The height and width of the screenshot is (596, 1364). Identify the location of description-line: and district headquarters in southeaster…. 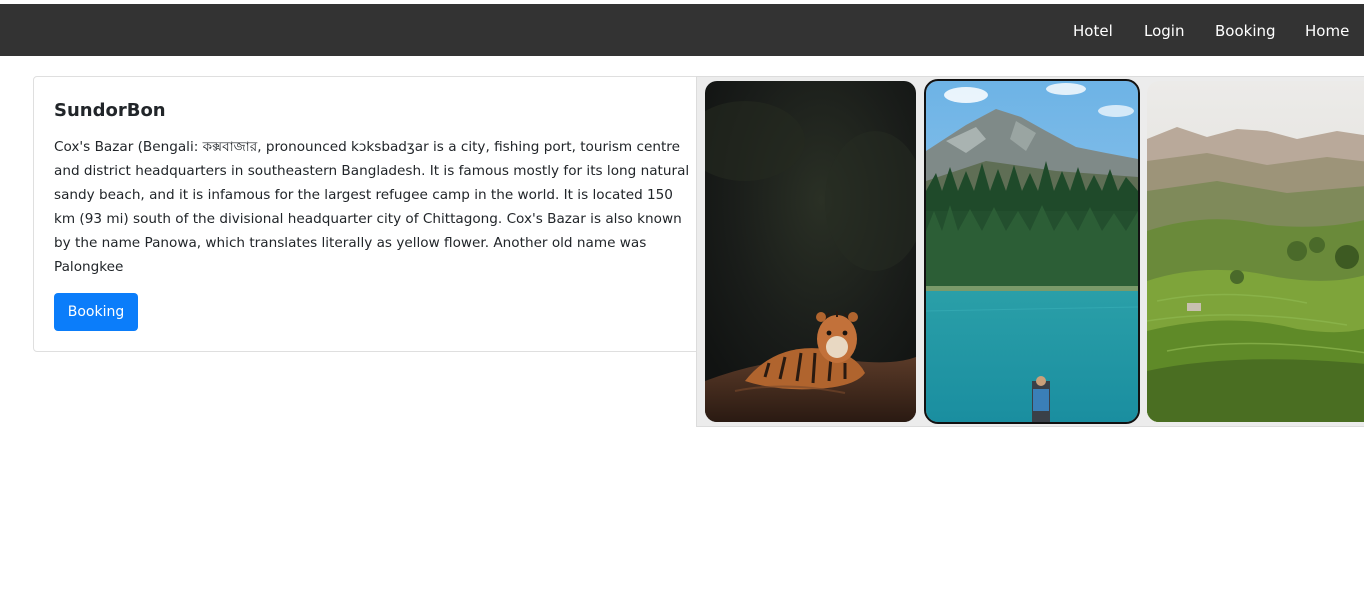
(372, 171).